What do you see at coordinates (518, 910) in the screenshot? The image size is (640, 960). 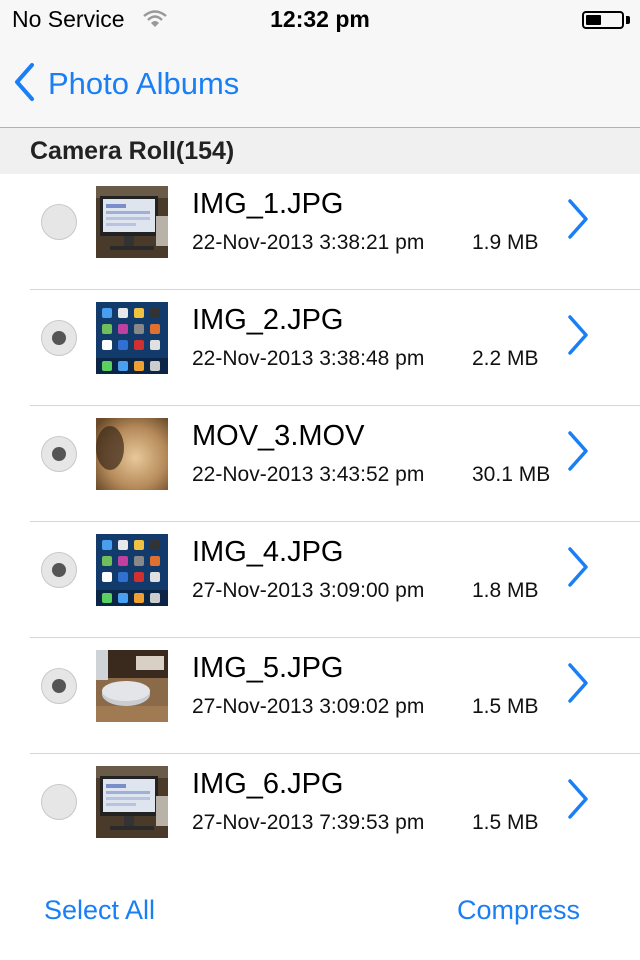 I see `compress-button: Compress` at bounding box center [518, 910].